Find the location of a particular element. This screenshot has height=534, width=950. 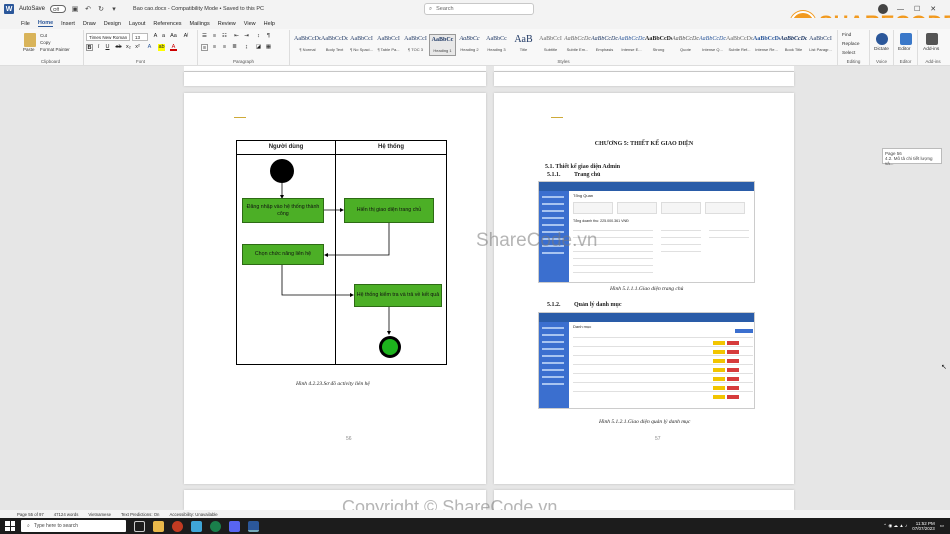

style-quote: AaBbCcDc Quote is located at coordinates (685, 45).